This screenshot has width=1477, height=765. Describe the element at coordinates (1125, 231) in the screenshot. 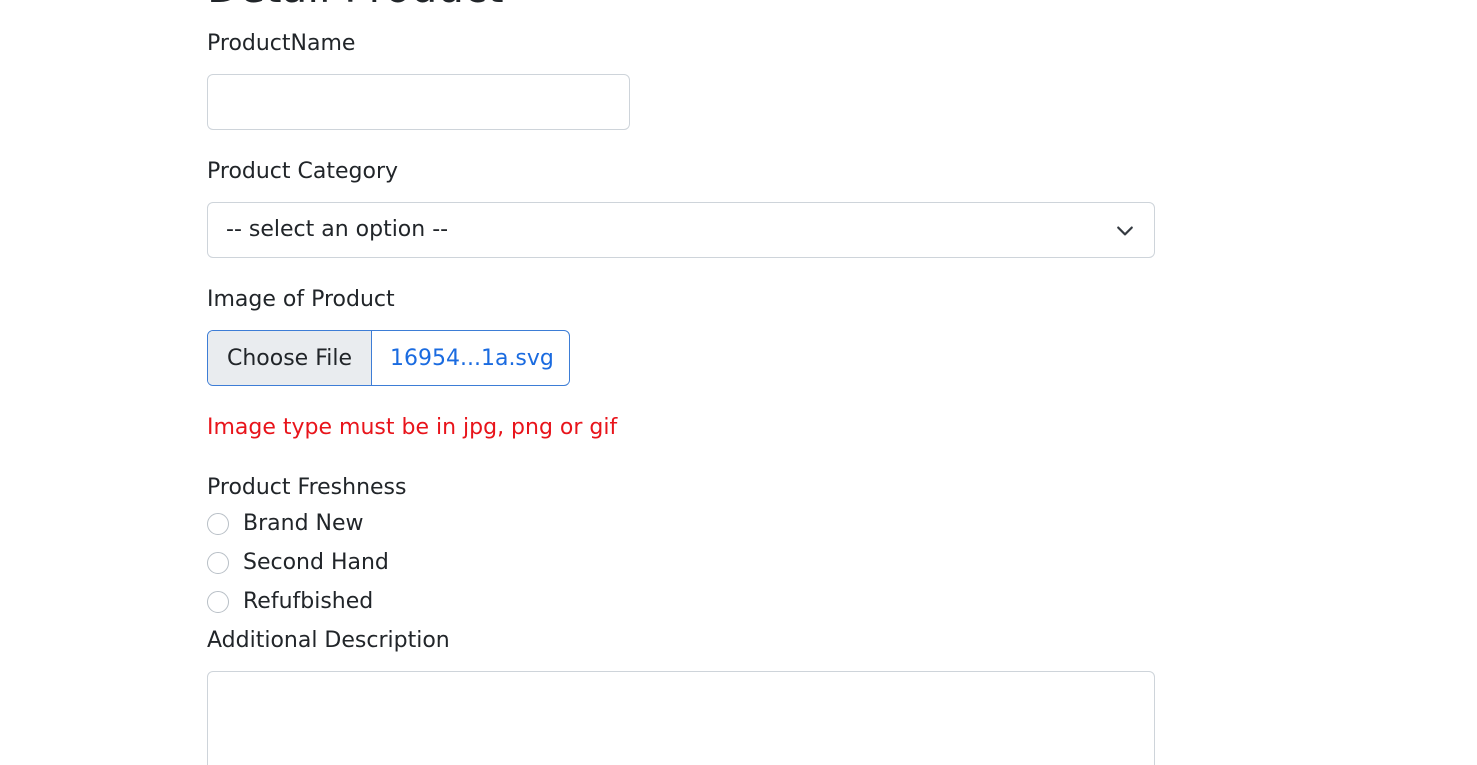

I see `chevron-down-icon` at that location.